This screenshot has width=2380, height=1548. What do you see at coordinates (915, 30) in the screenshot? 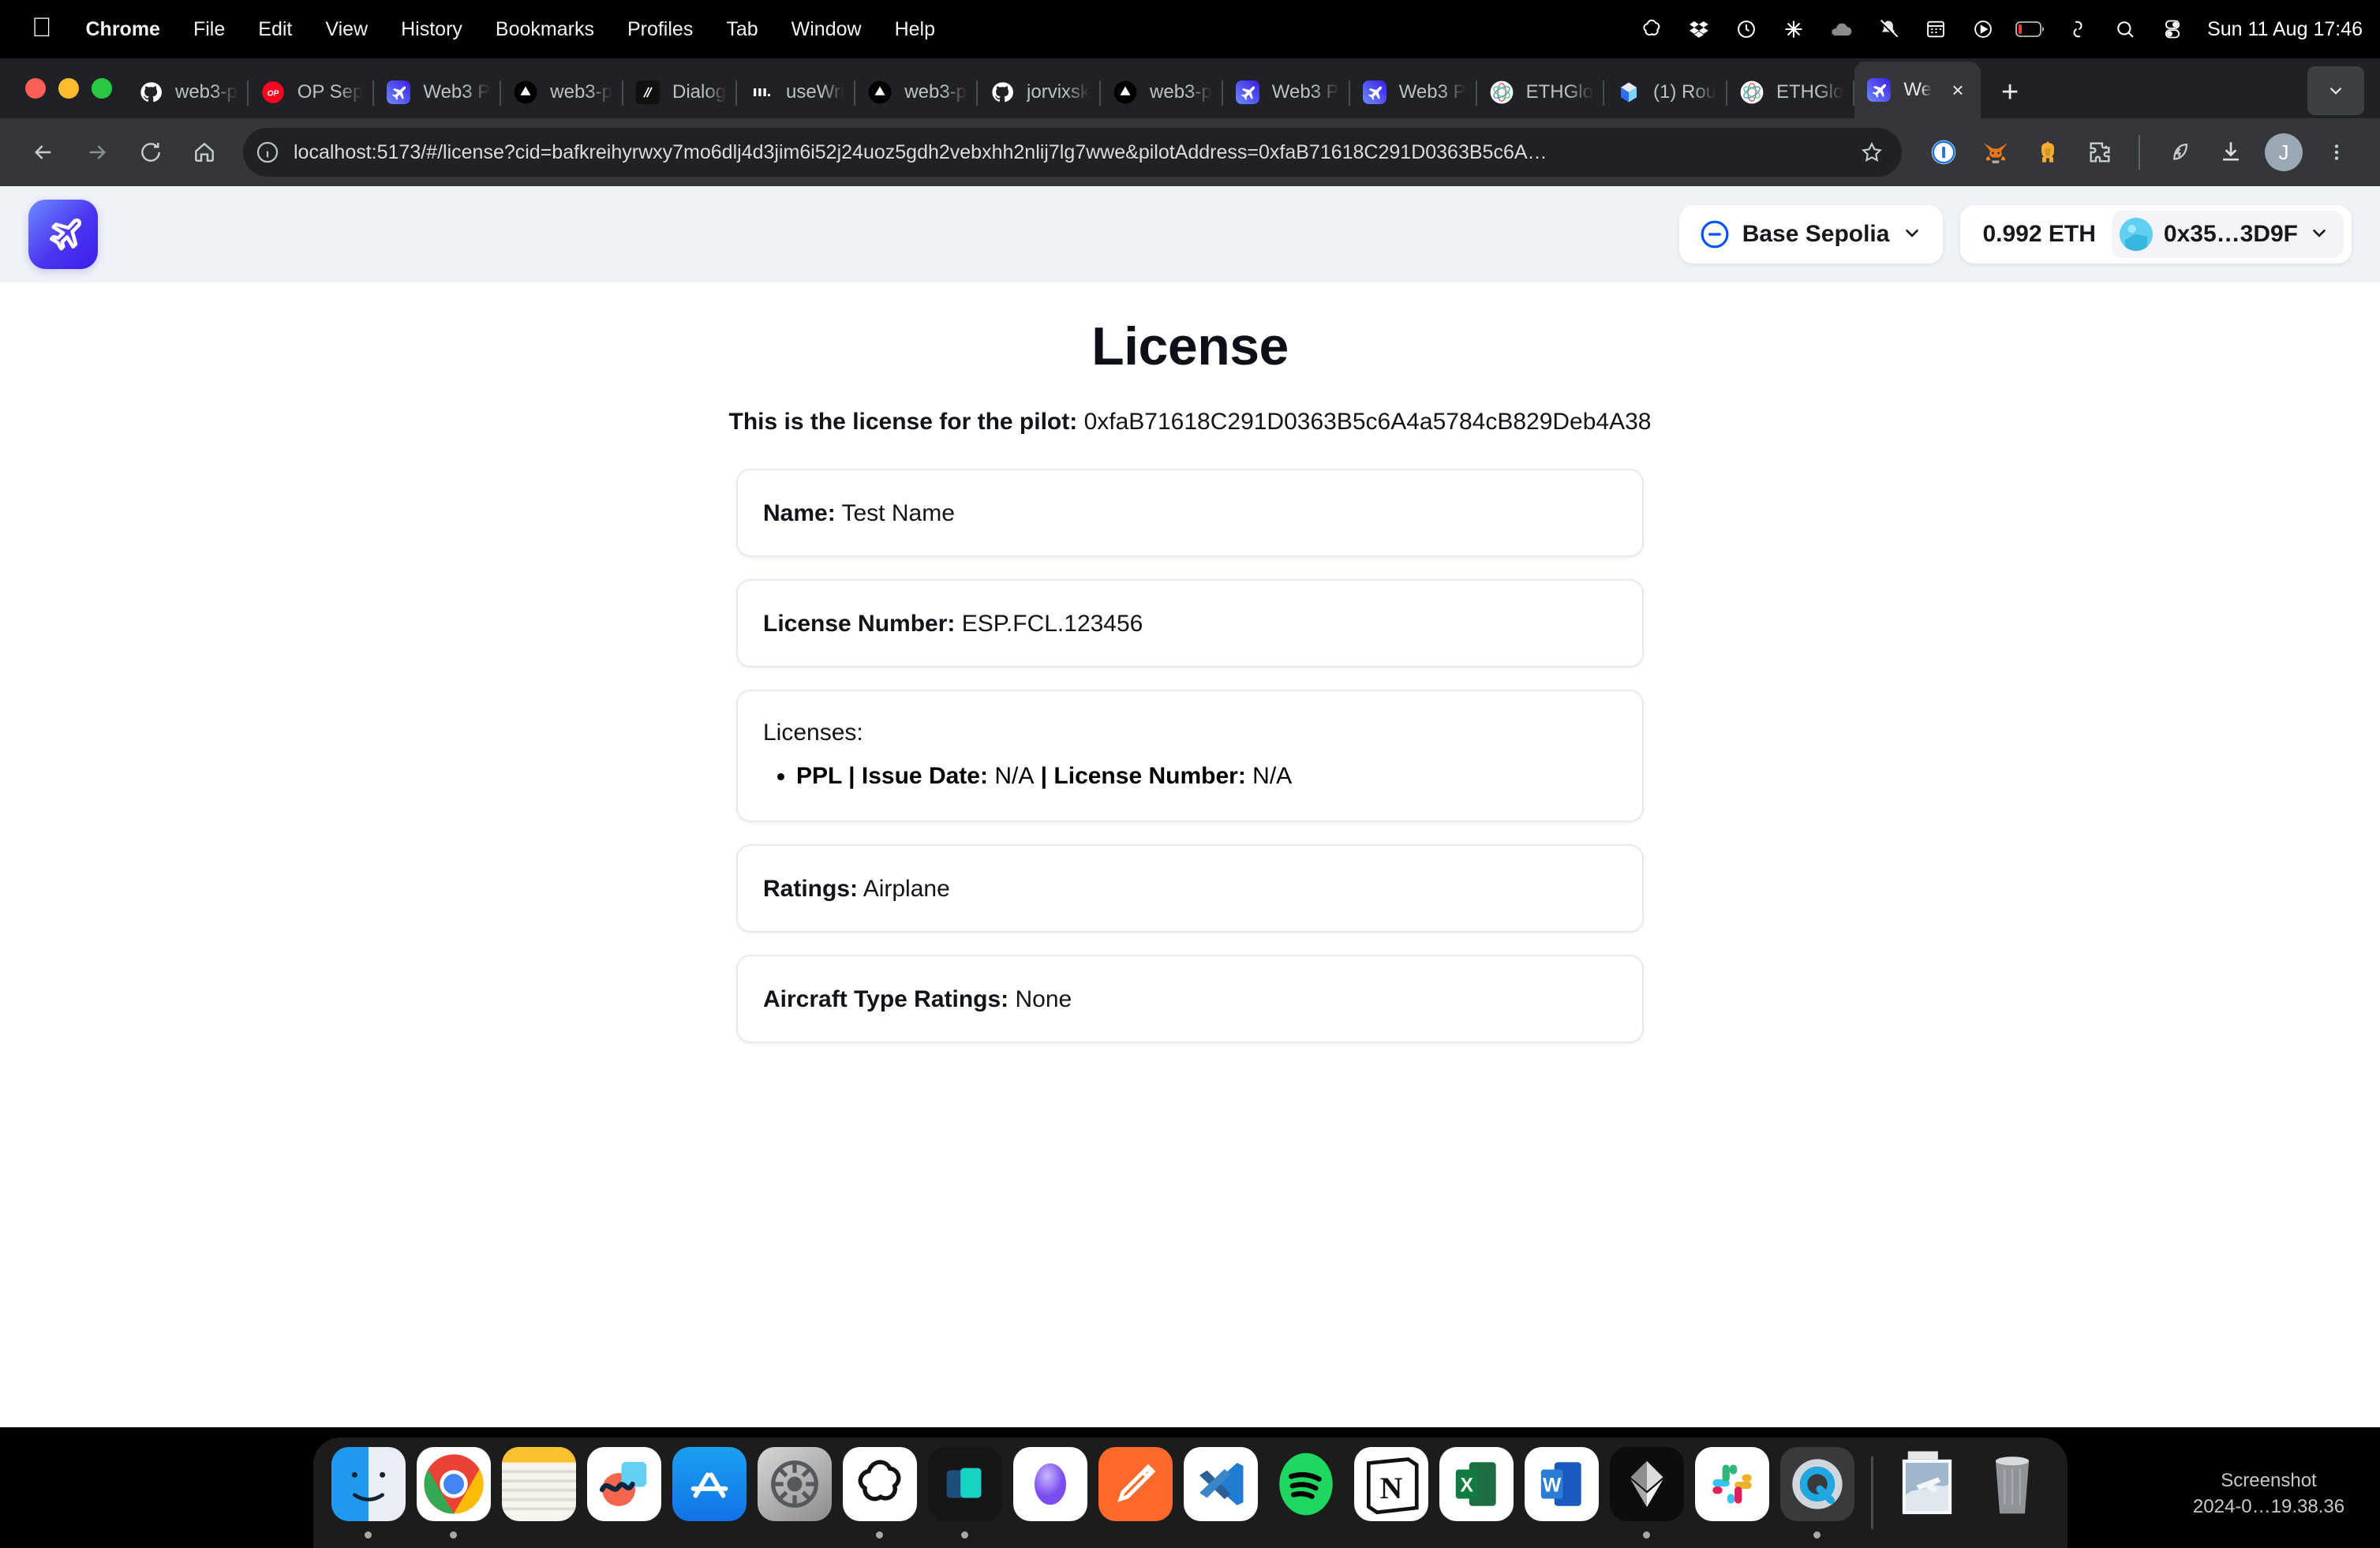
I see `menu-item-help: Help` at bounding box center [915, 30].